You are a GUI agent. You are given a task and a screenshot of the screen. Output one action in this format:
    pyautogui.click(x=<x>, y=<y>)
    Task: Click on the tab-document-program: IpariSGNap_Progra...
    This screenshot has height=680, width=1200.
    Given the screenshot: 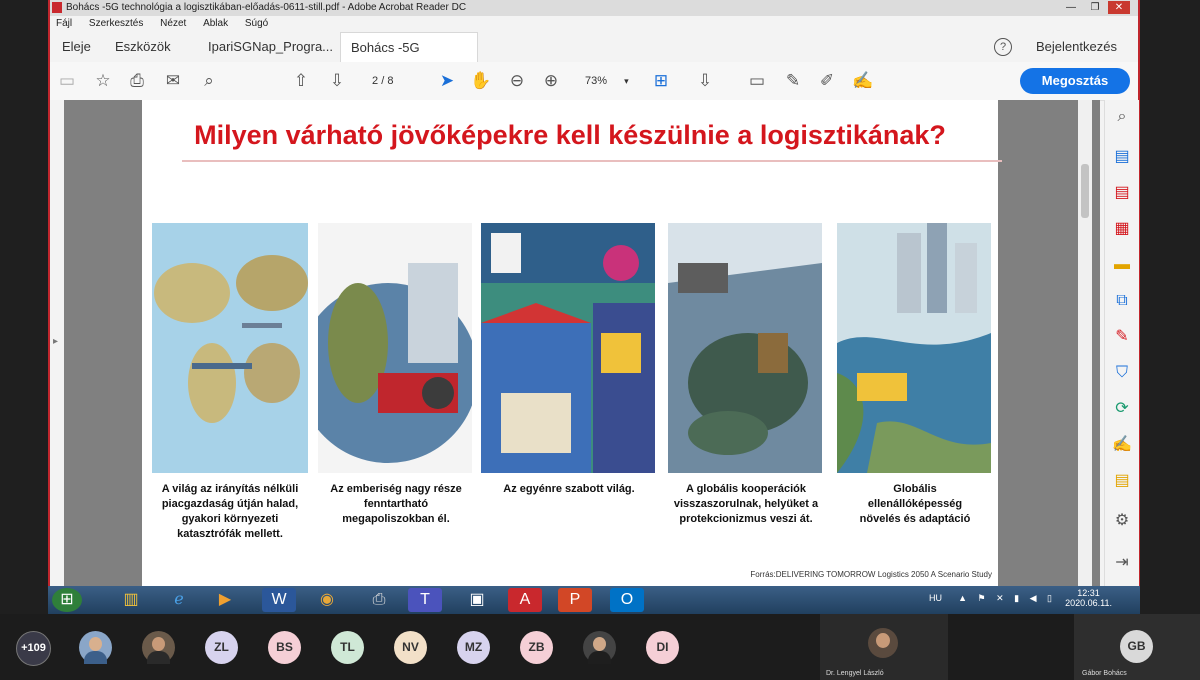 What is the action you would take?
    pyautogui.click(x=265, y=47)
    